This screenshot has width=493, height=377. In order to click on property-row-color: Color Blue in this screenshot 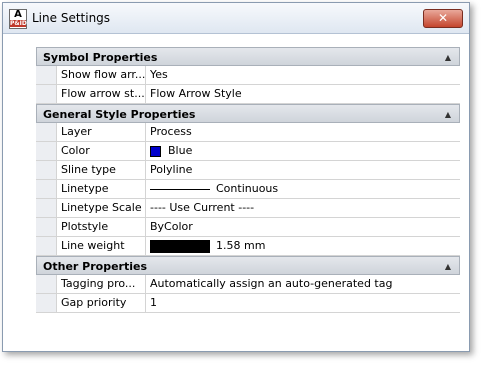, I will do `click(248, 151)`.